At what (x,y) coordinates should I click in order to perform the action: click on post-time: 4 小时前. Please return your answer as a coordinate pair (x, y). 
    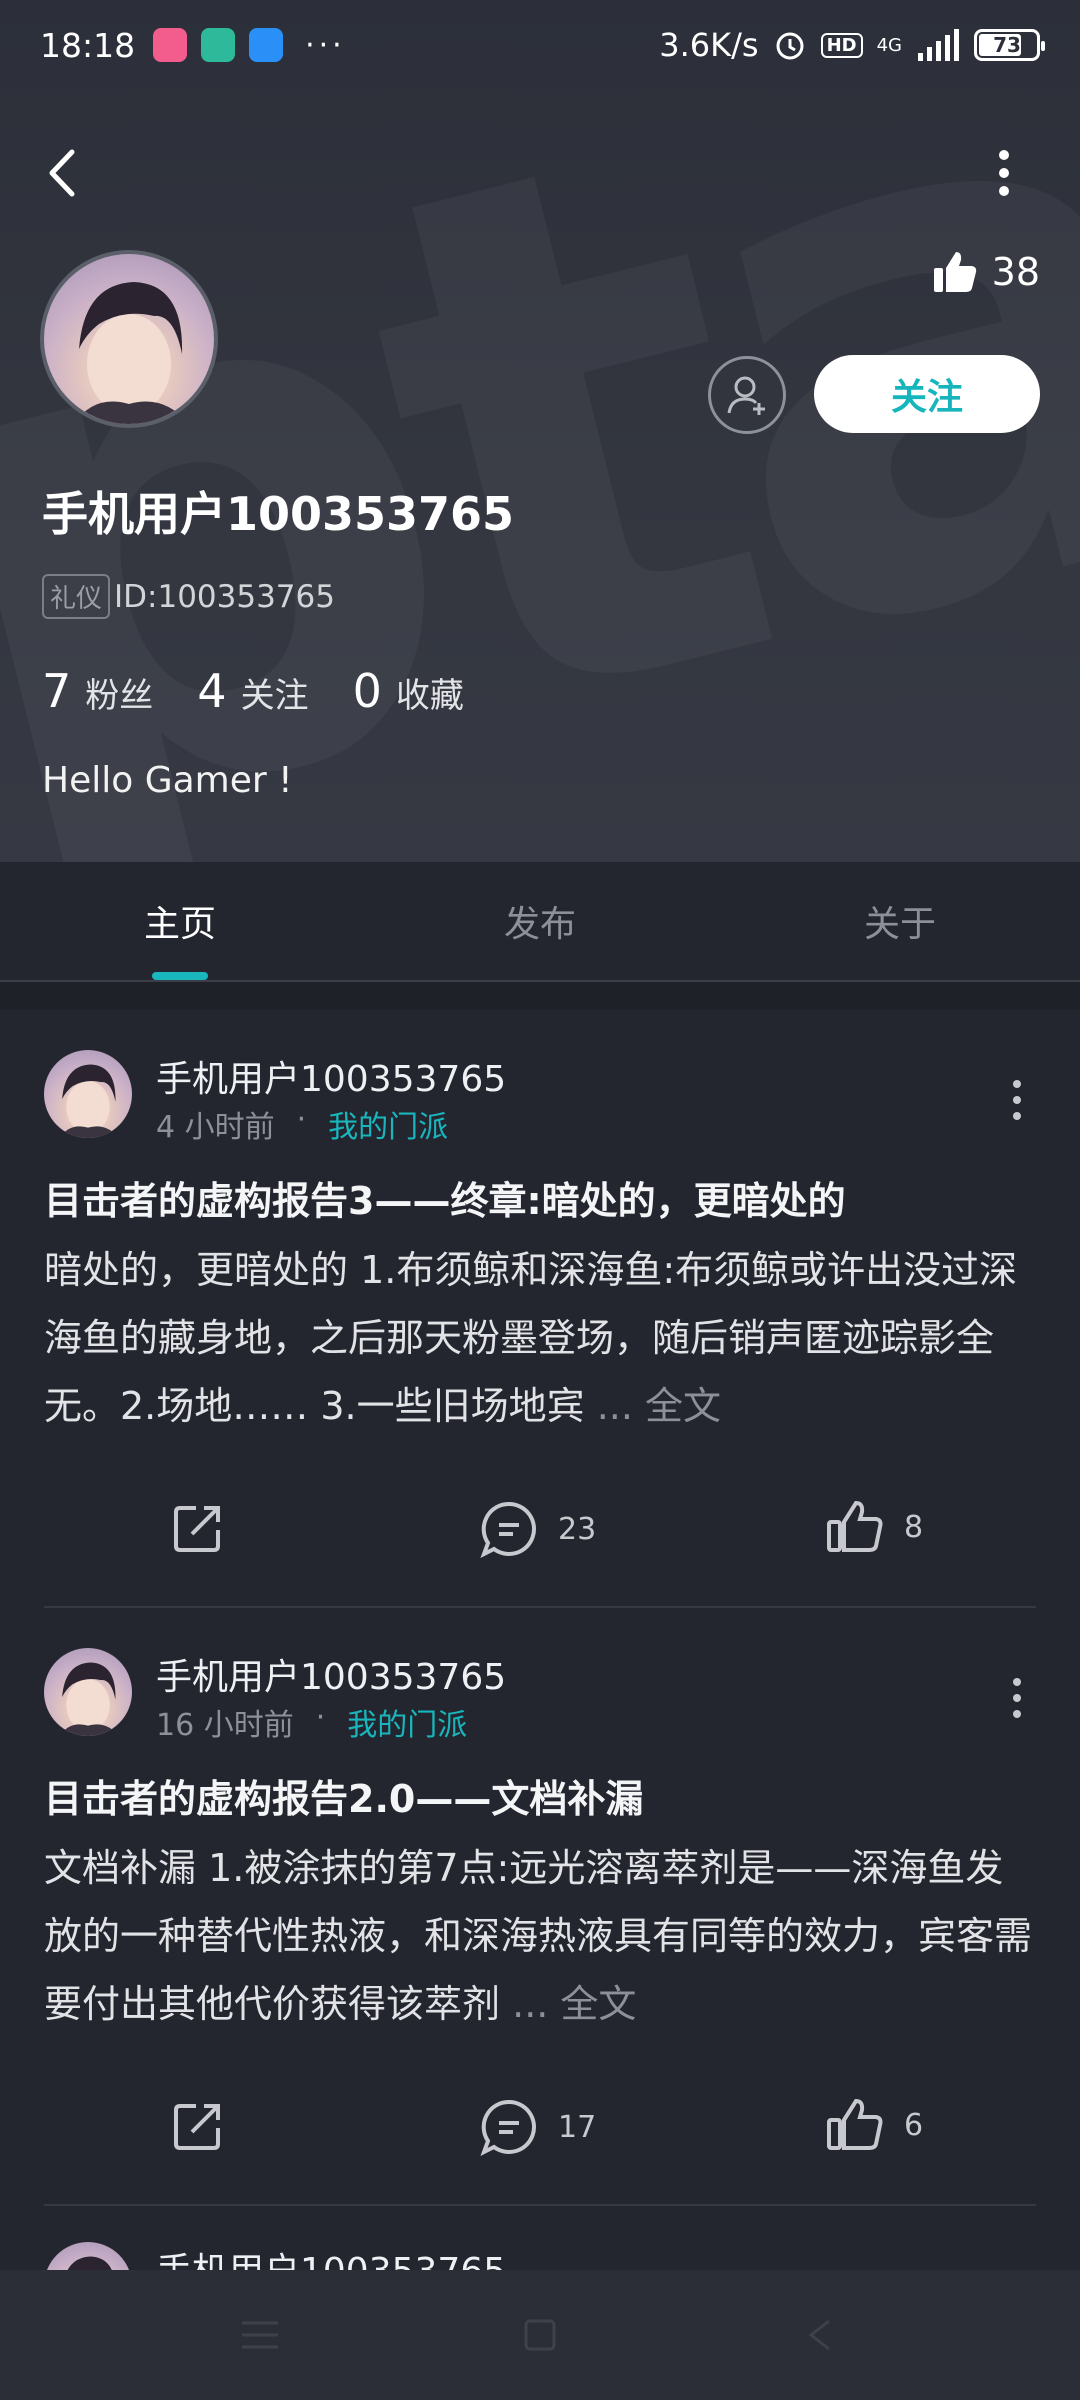
    Looking at the image, I should click on (215, 1127).